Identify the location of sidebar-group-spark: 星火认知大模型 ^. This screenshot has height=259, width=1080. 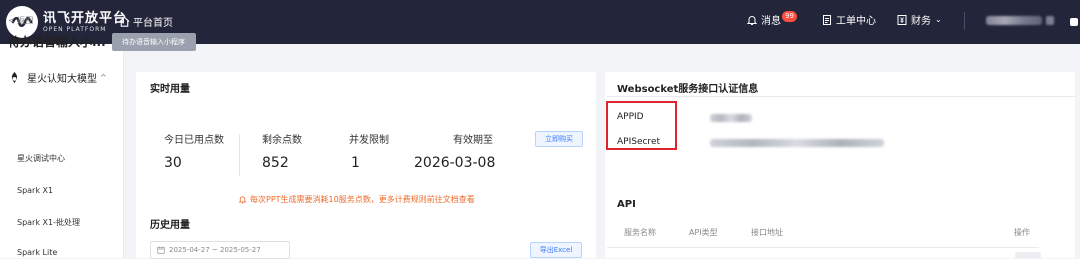
(57, 77).